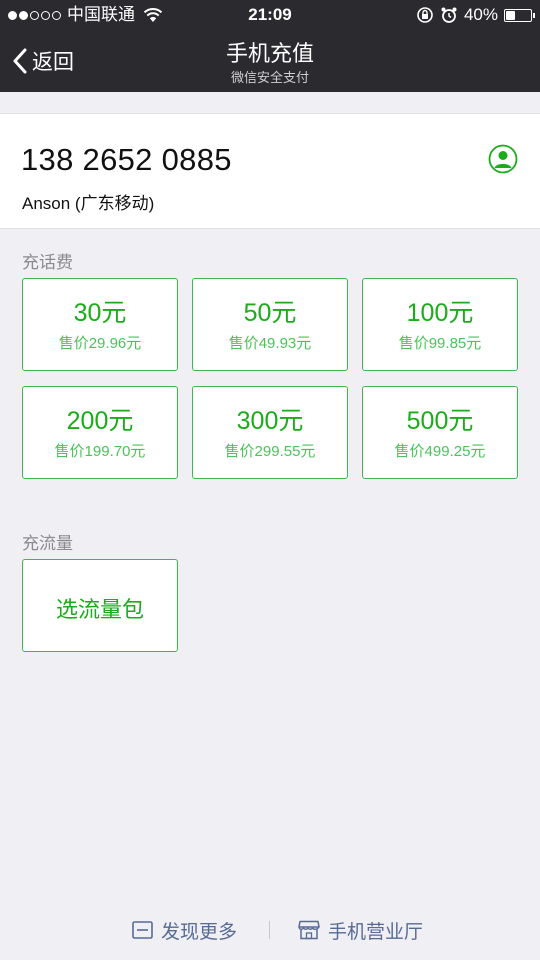 This screenshot has height=960, width=540. Describe the element at coordinates (480, 14) in the screenshot. I see `battery-percent: 40%` at that location.